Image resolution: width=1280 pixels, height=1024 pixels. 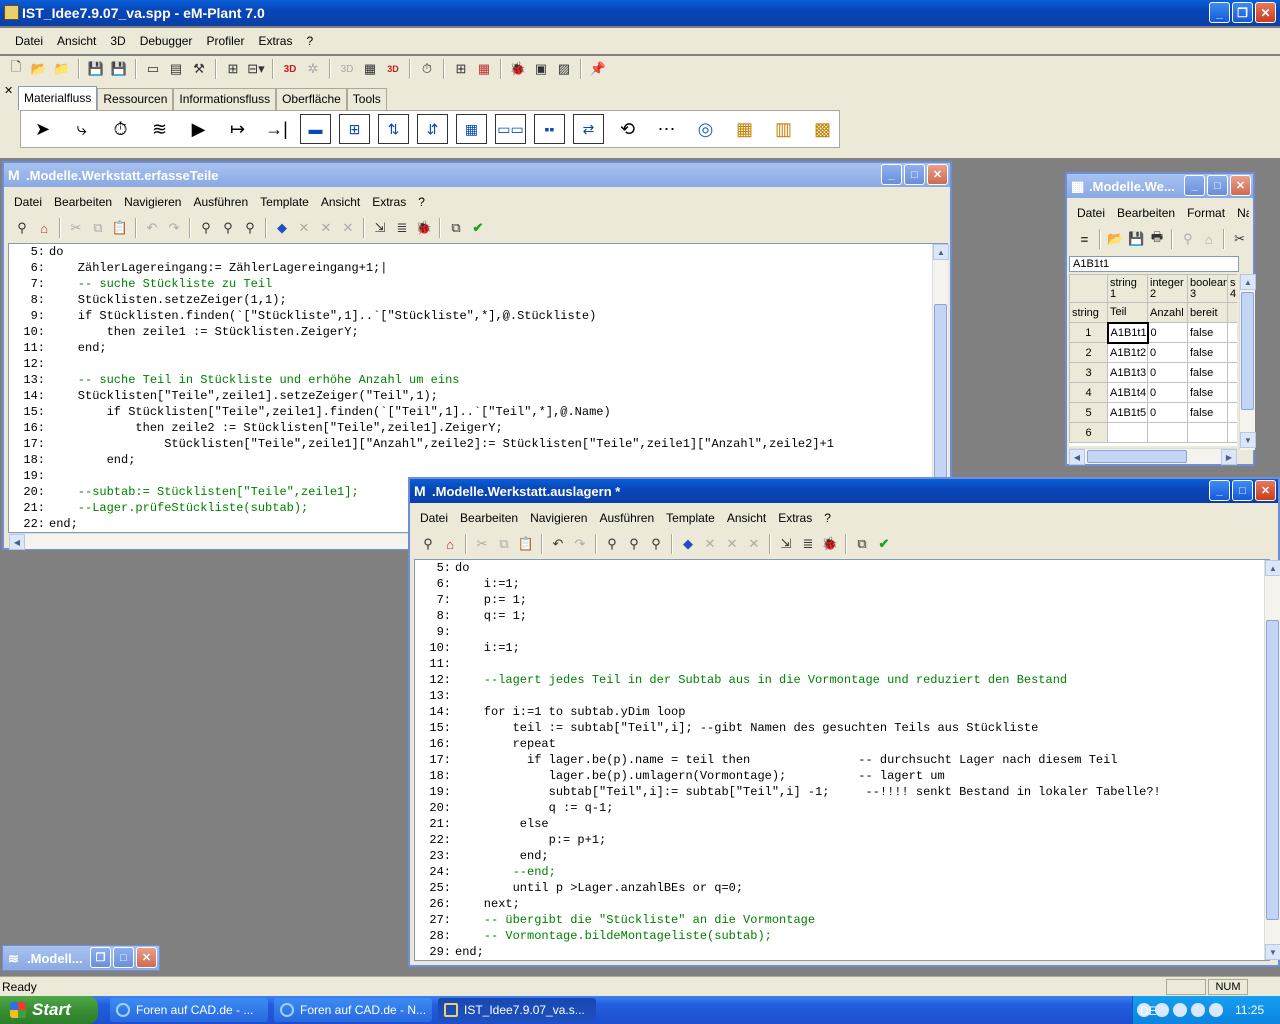 I want to click on open-folder-icon: 📁, so click(x=62, y=69).